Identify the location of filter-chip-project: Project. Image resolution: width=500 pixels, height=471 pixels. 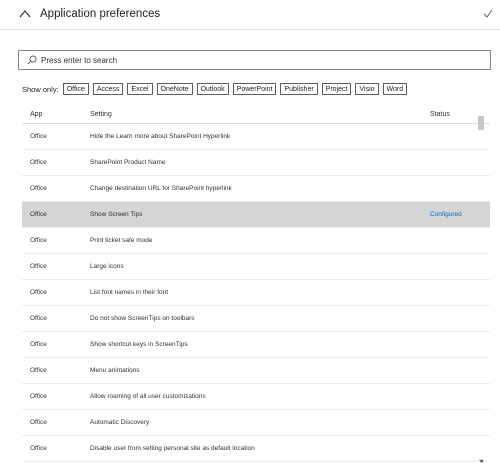
(336, 89).